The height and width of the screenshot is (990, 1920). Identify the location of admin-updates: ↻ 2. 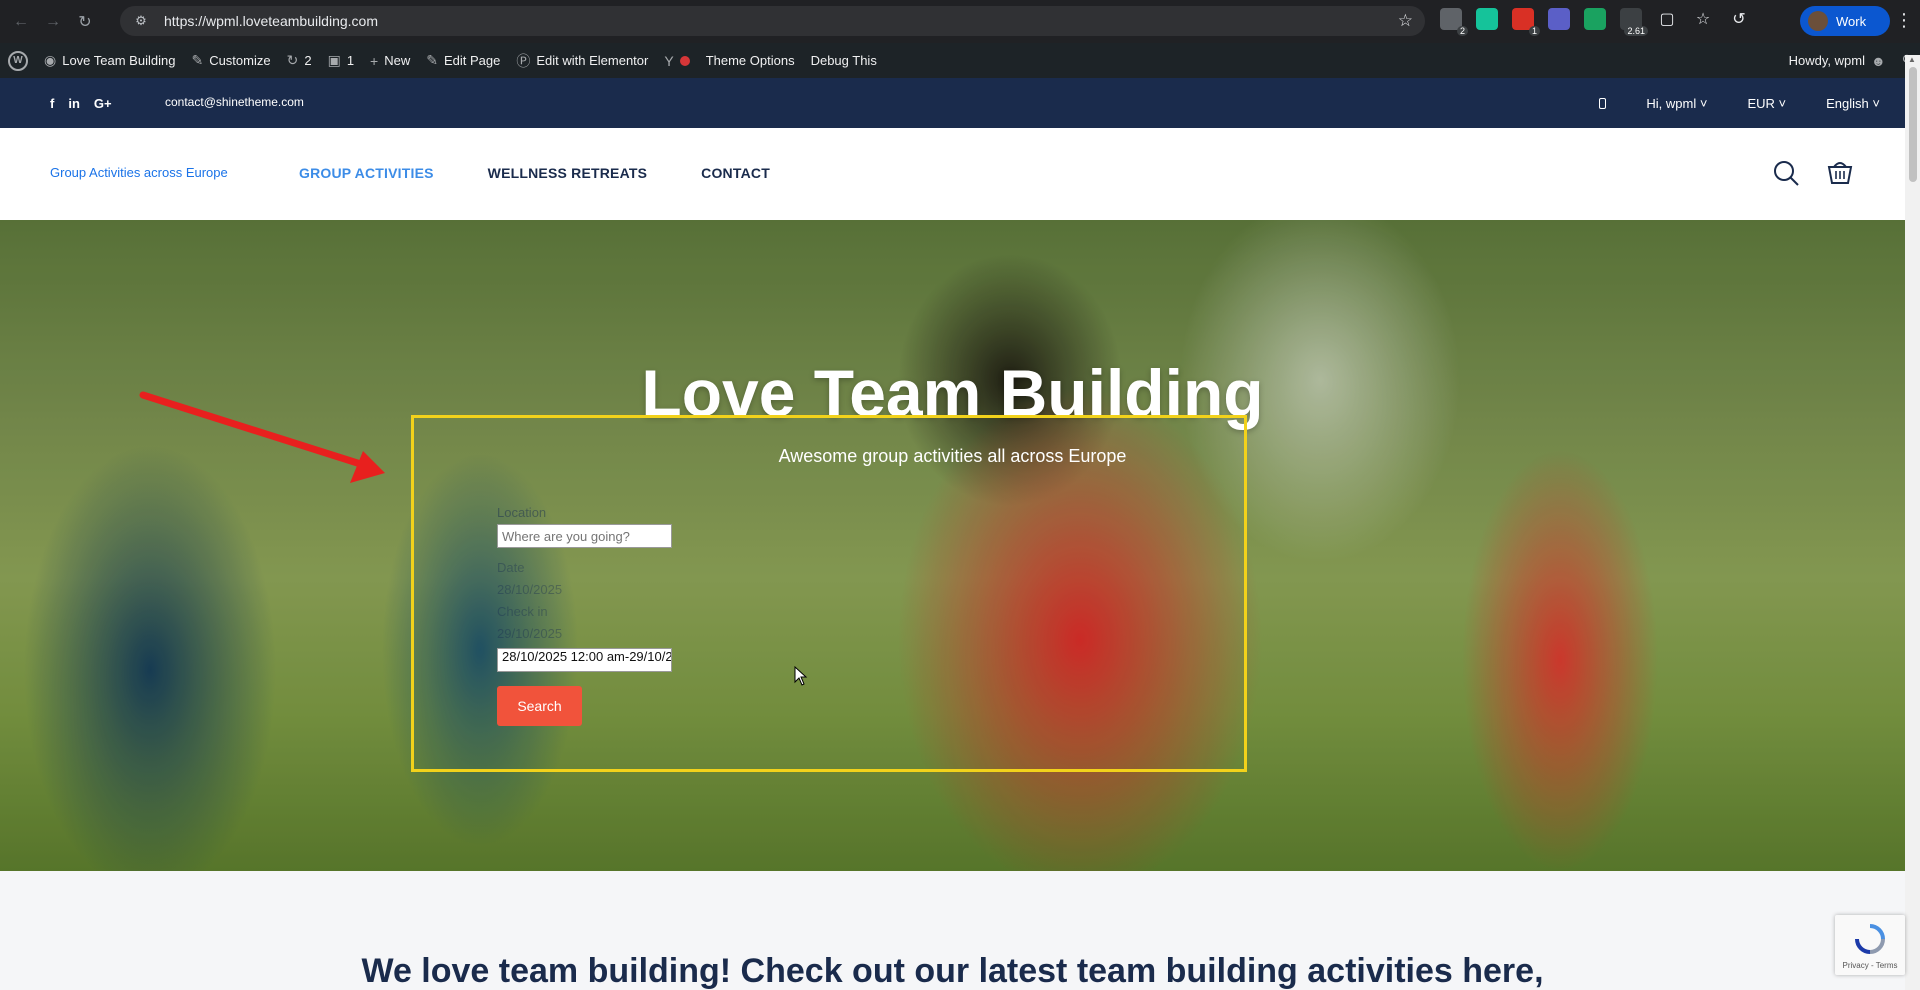
(299, 60).